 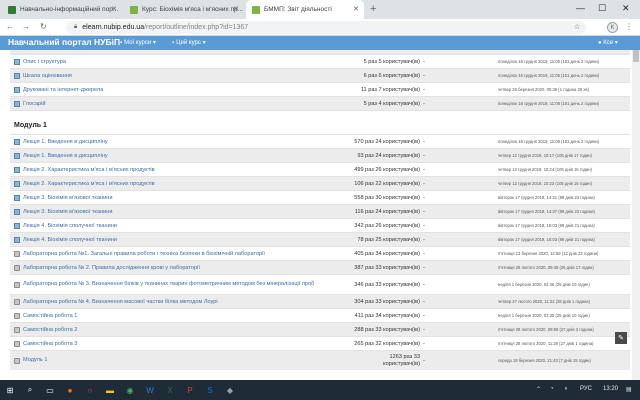 What do you see at coordinates (30, 390) in the screenshot?
I see `search-icon: ⌕` at bounding box center [30, 390].